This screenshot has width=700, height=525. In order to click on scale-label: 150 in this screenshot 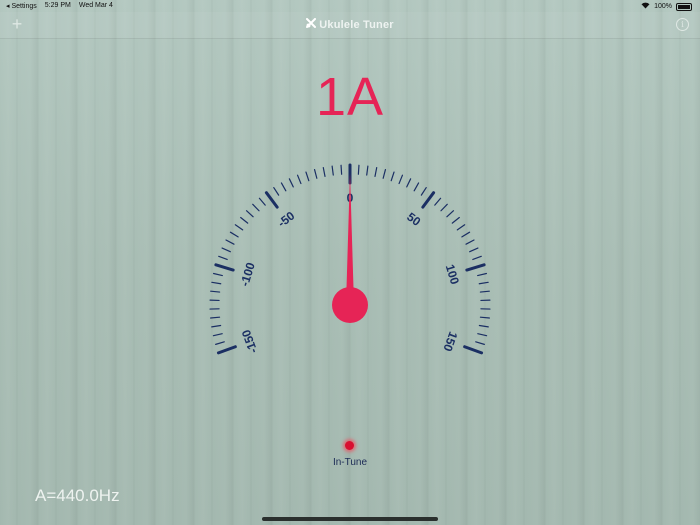, I will do `click(450, 342)`.